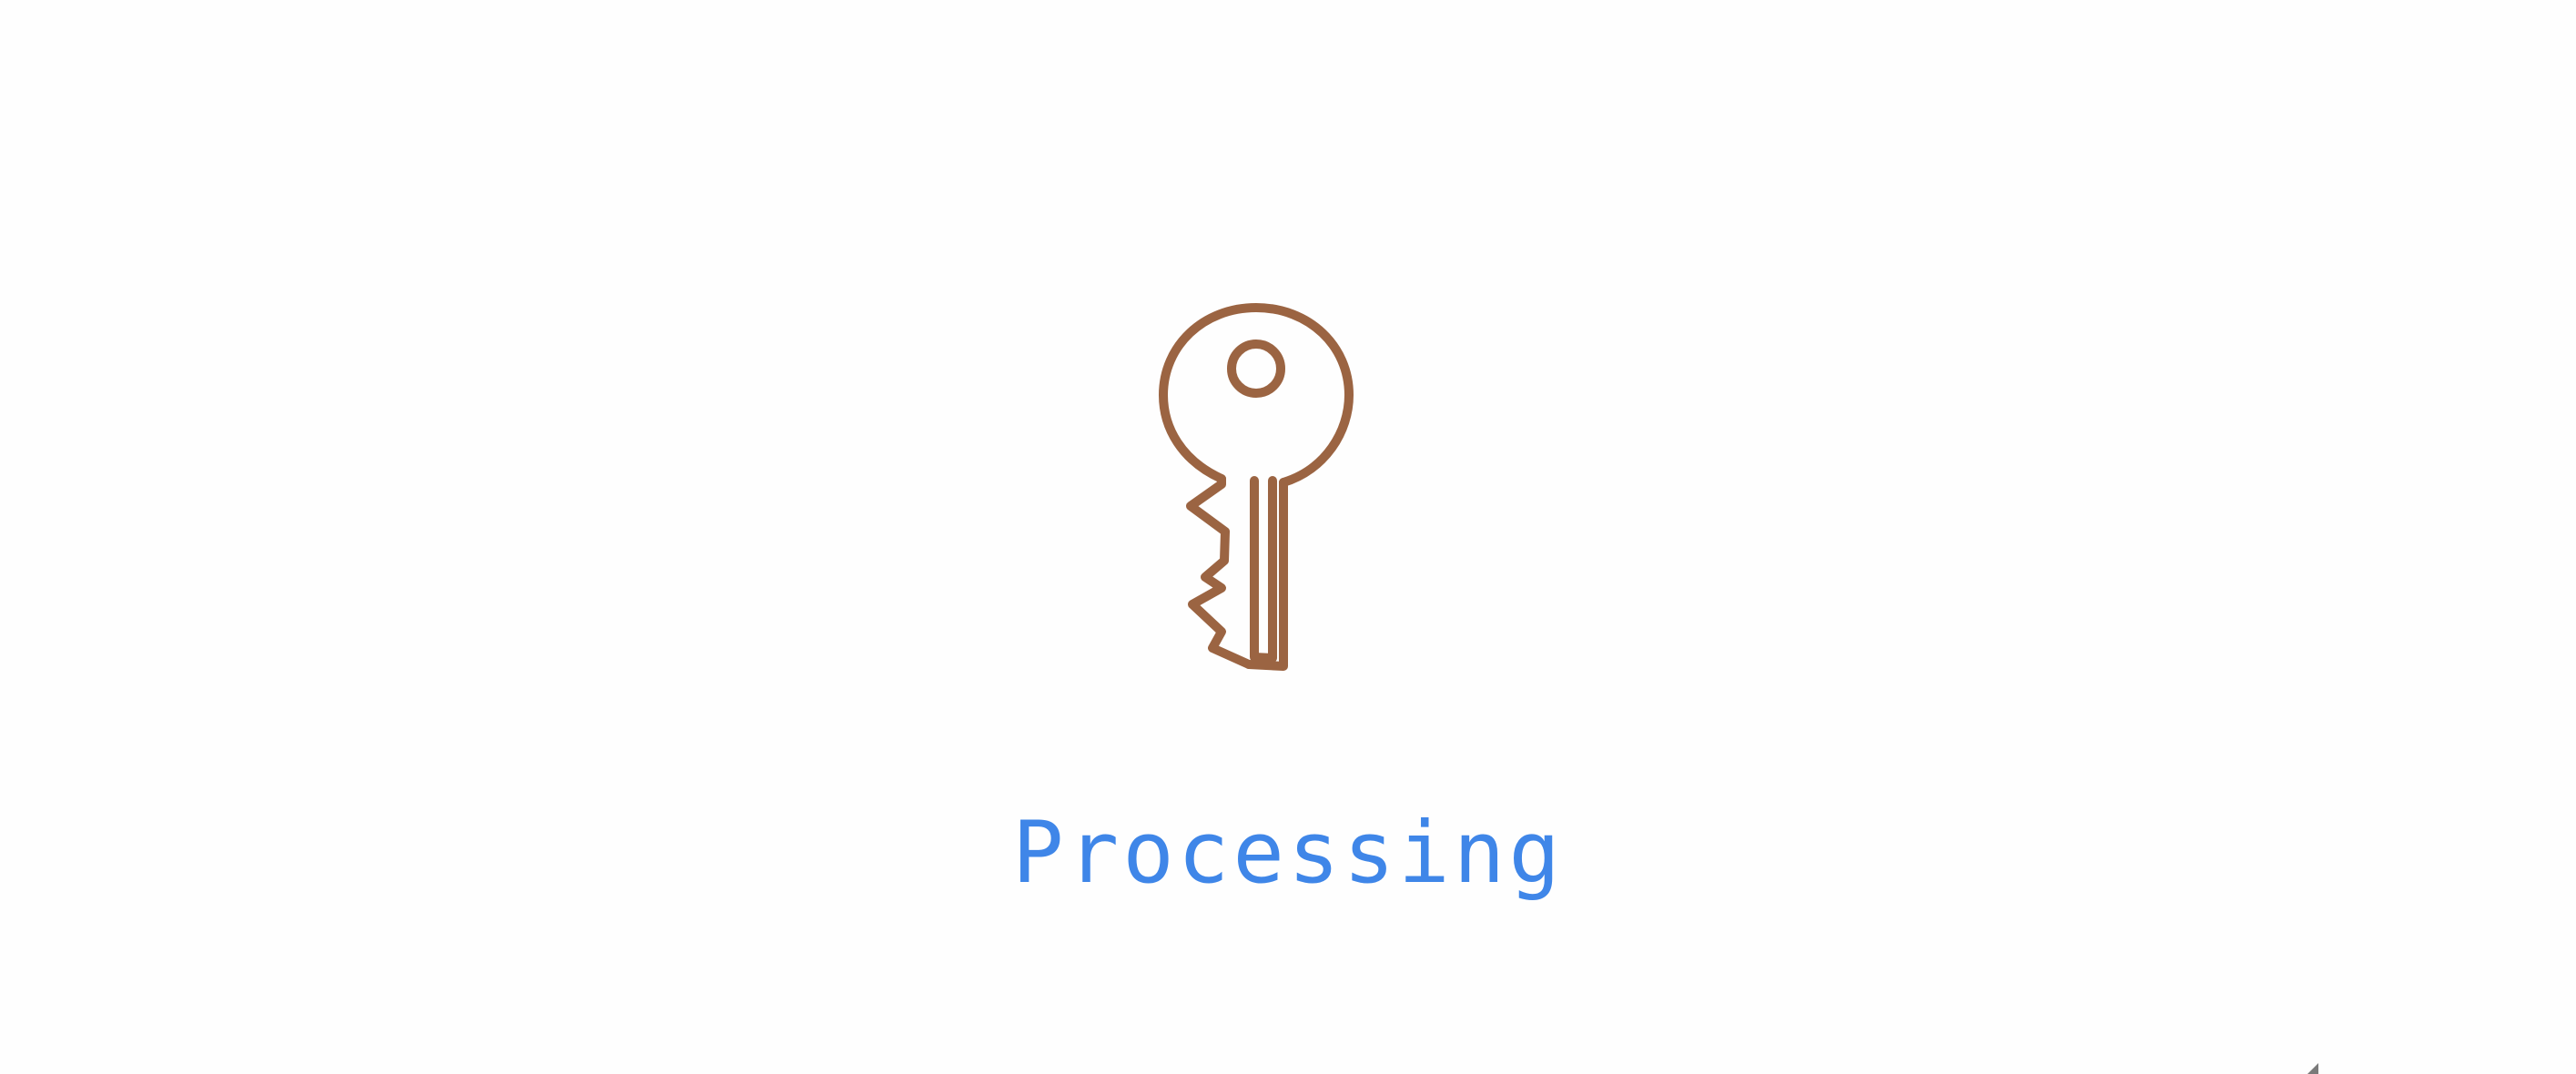  I want to click on resize-grip-icon, so click(2312, 1068).